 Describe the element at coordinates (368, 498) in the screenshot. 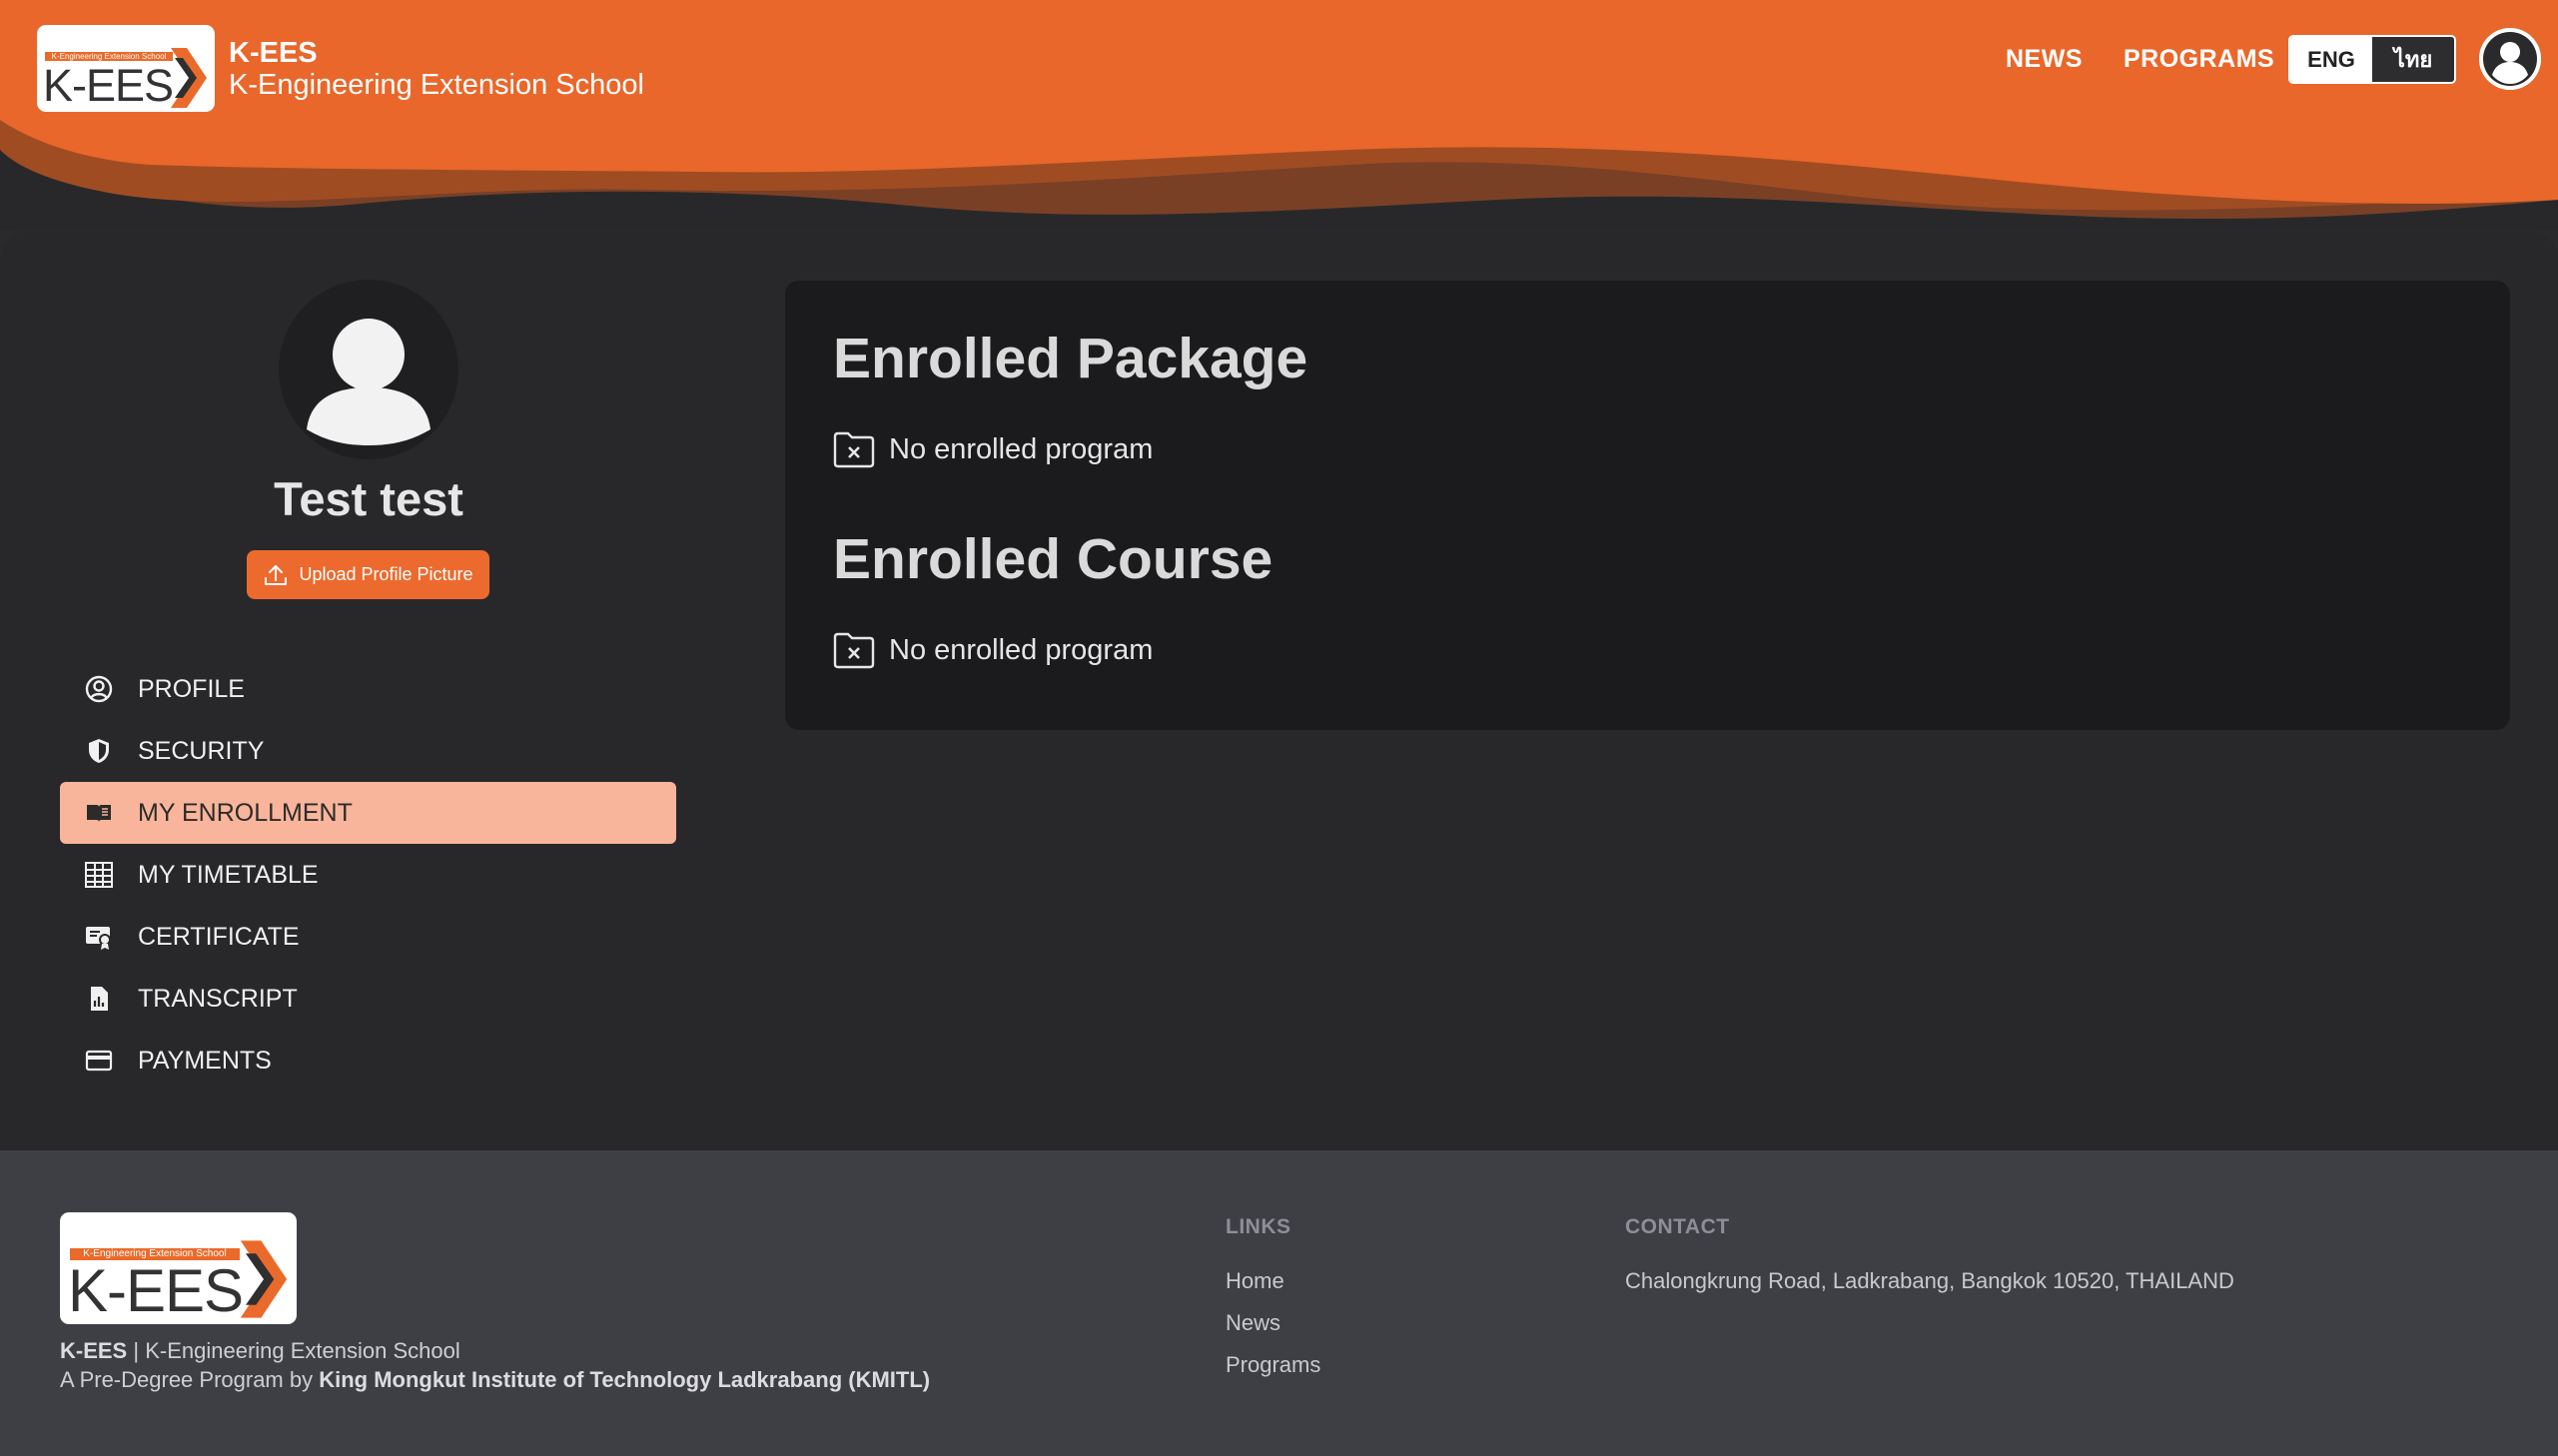

I see `profile-name: Test test` at that location.